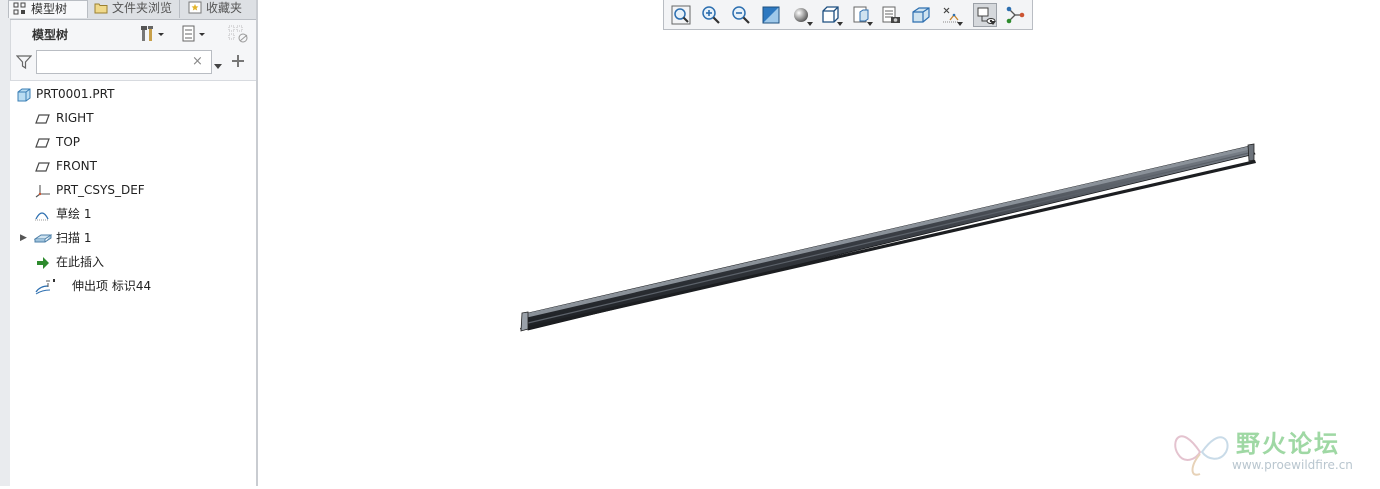 The height and width of the screenshot is (489, 1380). What do you see at coordinates (133, 34) in the screenshot?
I see `tree-header: 模型树` at bounding box center [133, 34].